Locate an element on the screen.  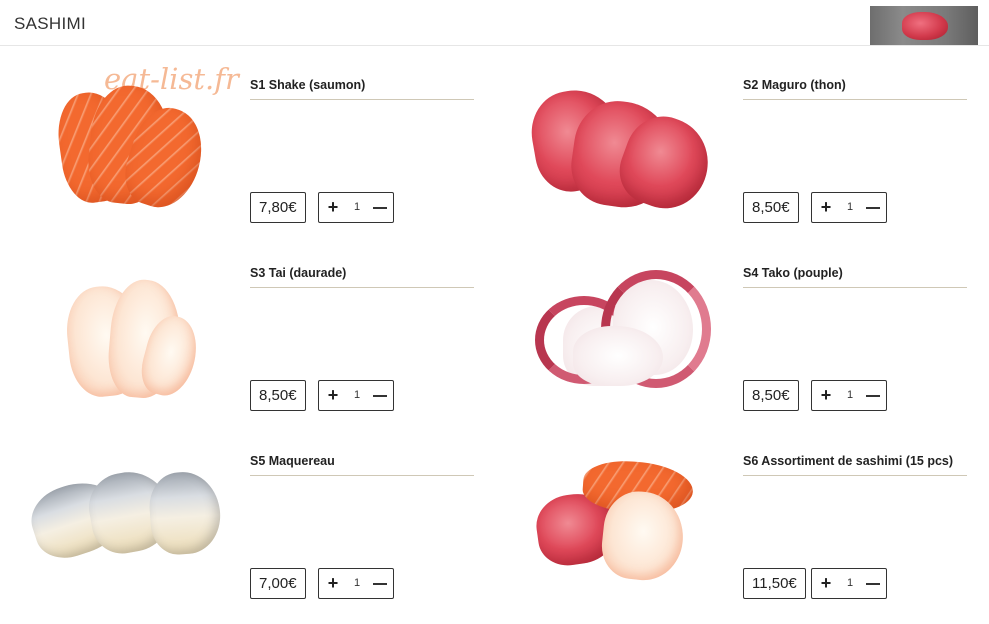
menu-item: S2 Maguro (thon) 8,50€ + 1 is located at coordinates (757, 163).